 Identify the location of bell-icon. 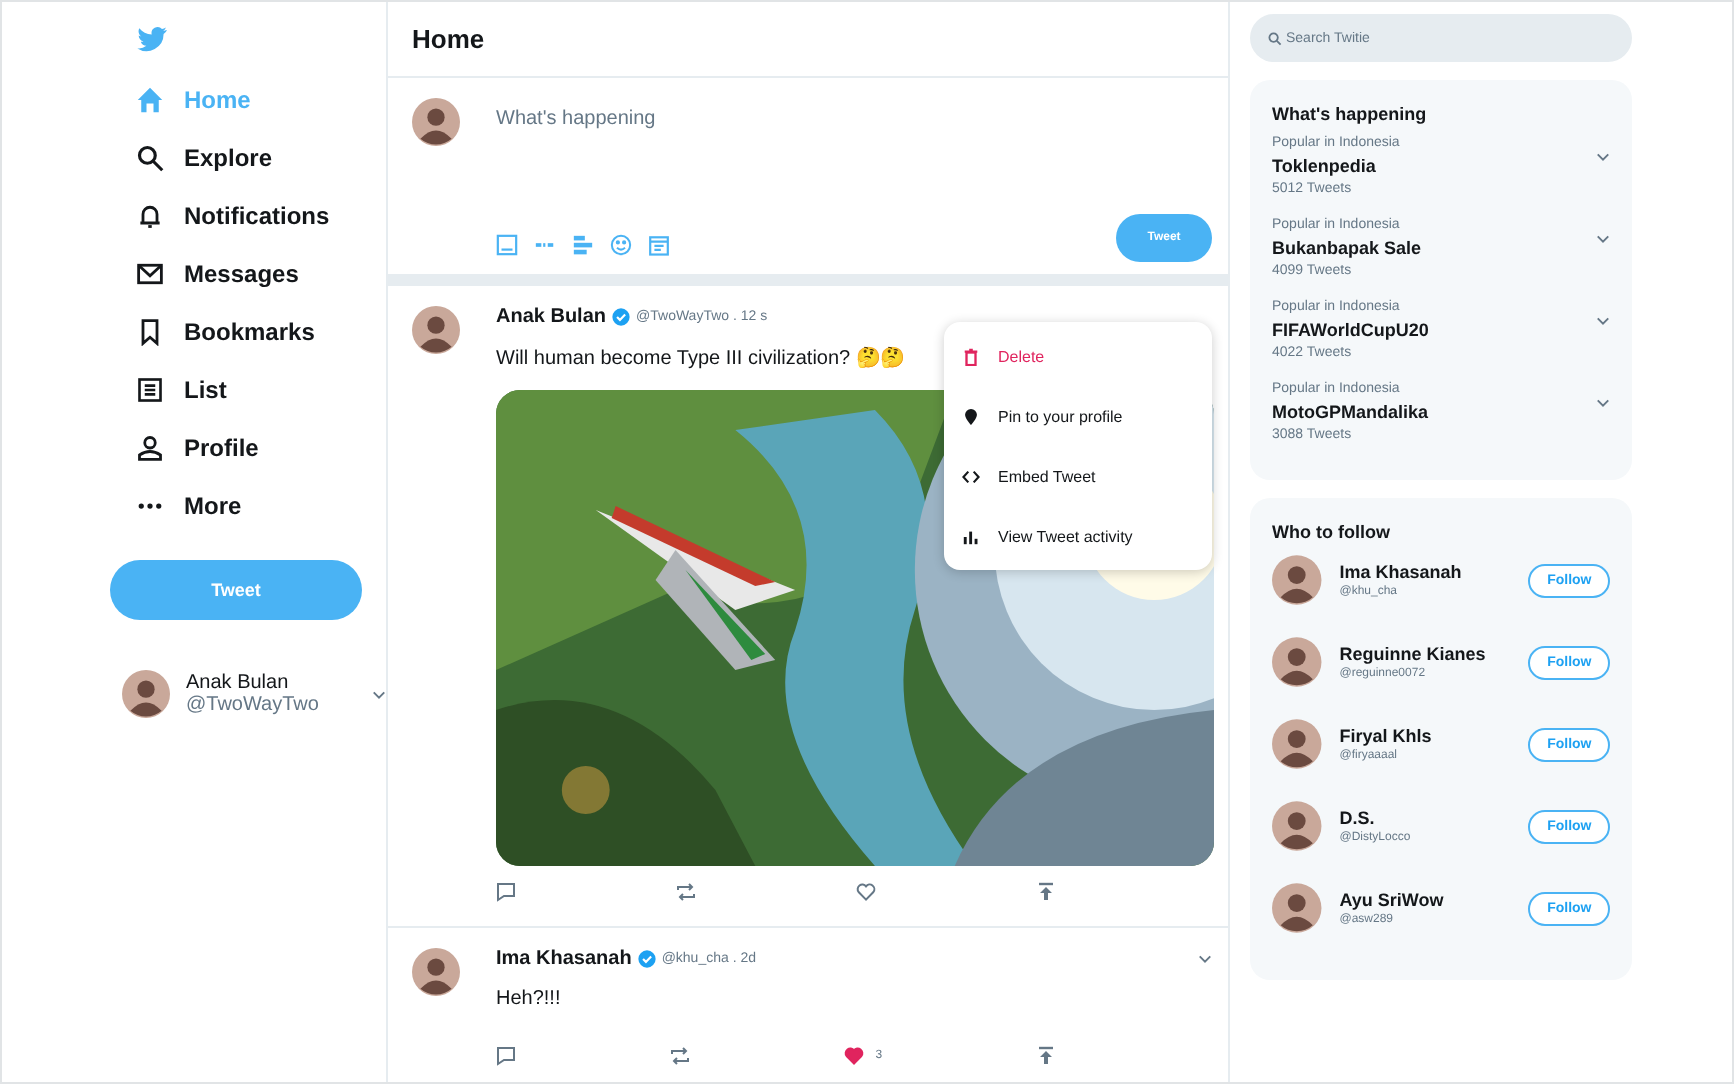
(150, 216).